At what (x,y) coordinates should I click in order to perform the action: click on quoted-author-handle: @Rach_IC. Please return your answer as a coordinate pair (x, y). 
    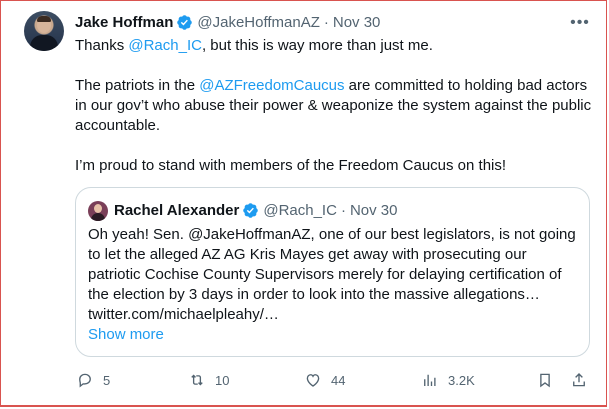
    Looking at the image, I should click on (300, 210).